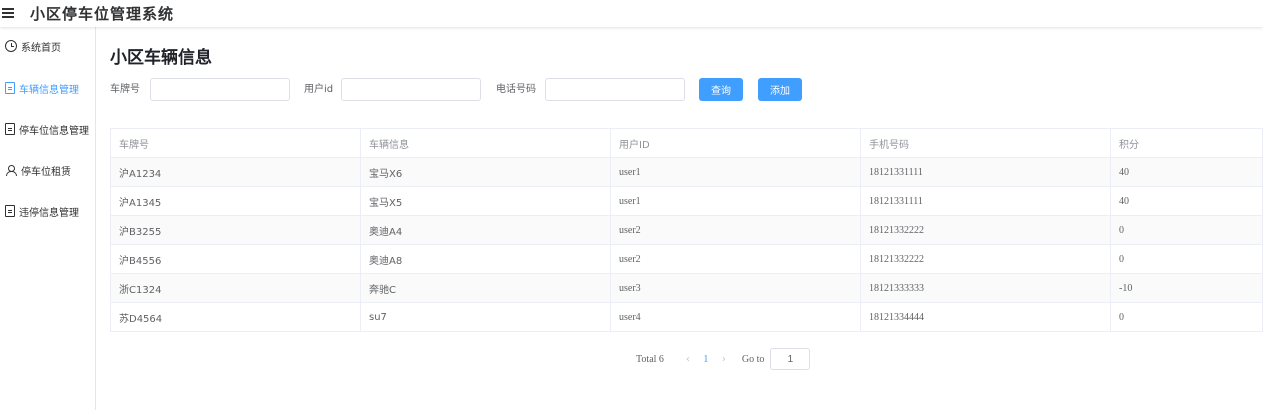 The width and height of the screenshot is (1263, 410). What do you see at coordinates (485, 288) in the screenshot?
I see `vehicle-cell: 奔驰C` at bounding box center [485, 288].